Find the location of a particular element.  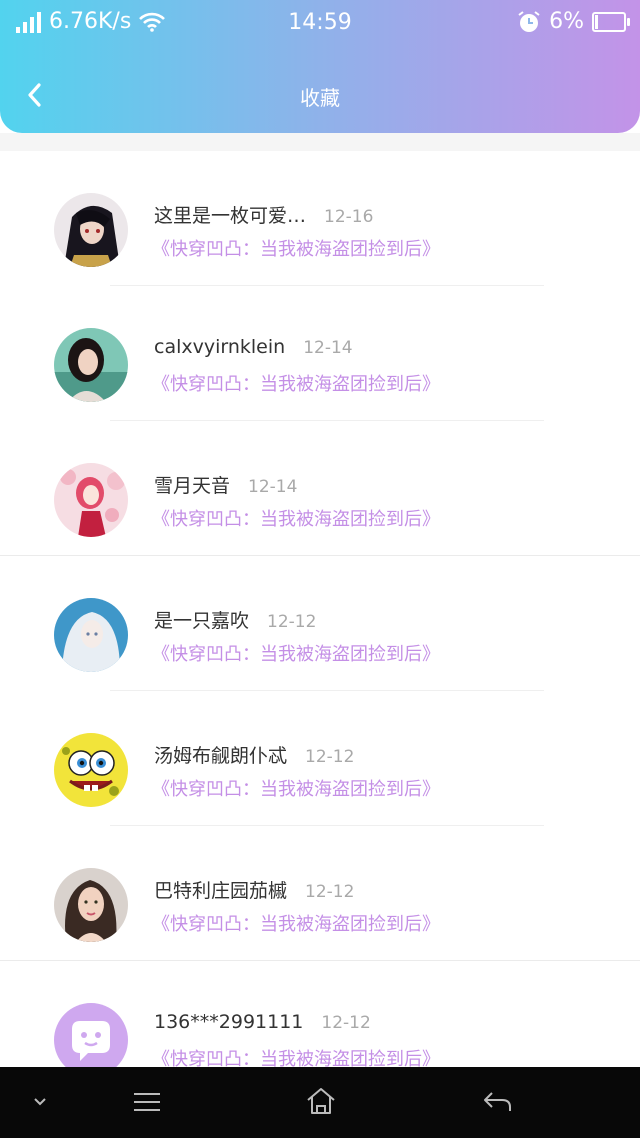

user-name: 雪月天音 is located at coordinates (192, 486).